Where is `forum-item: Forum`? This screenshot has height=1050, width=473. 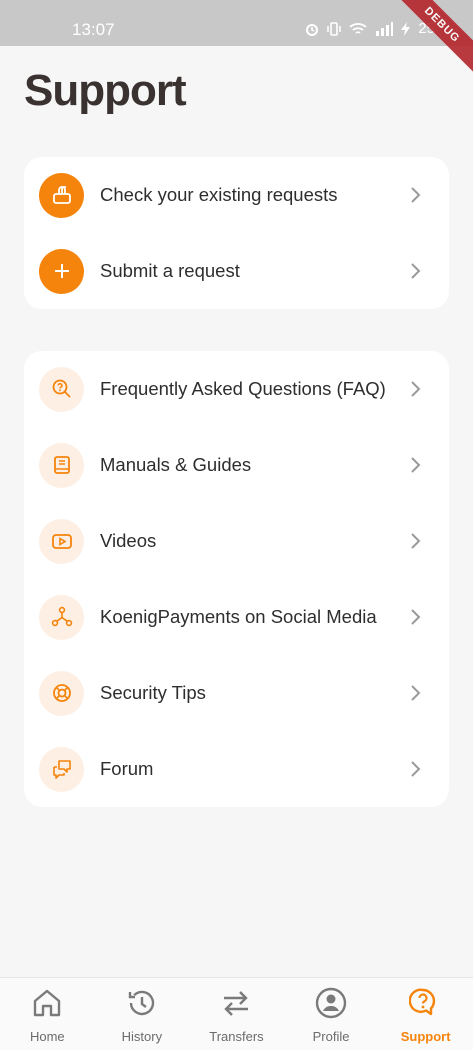 forum-item: Forum is located at coordinates (236, 769).